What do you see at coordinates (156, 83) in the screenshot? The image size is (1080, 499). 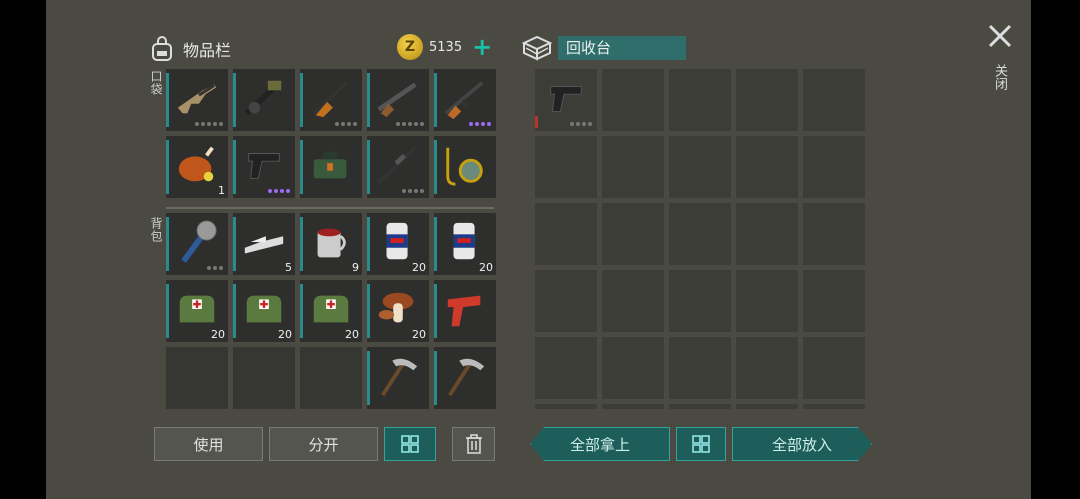 I see `pocket-label: 口袋` at bounding box center [156, 83].